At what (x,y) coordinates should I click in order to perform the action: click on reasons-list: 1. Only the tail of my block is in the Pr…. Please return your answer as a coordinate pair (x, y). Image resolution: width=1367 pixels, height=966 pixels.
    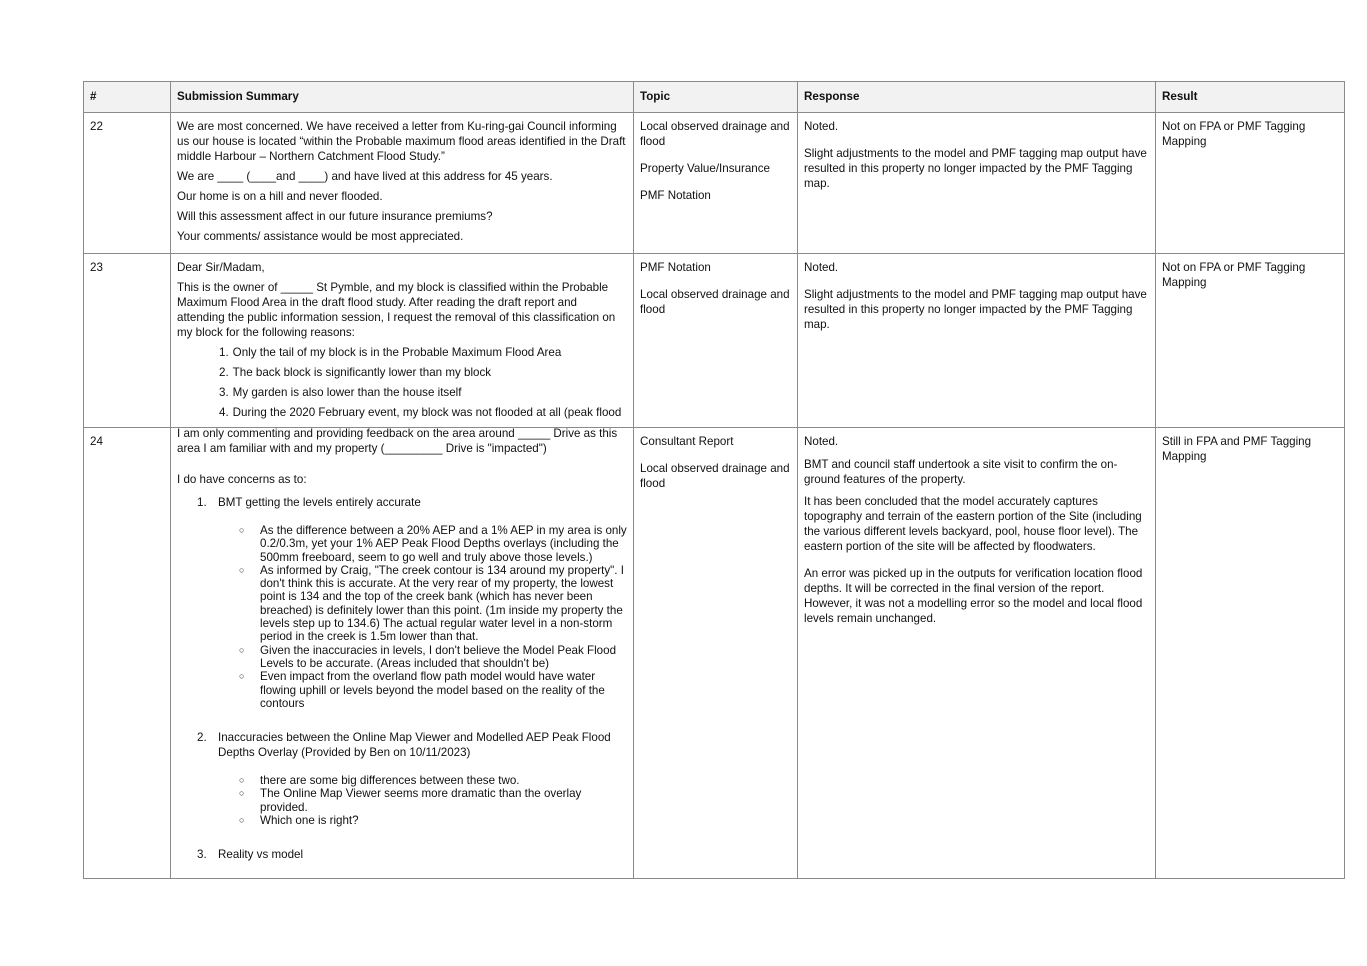
    Looking at the image, I should click on (423, 383).